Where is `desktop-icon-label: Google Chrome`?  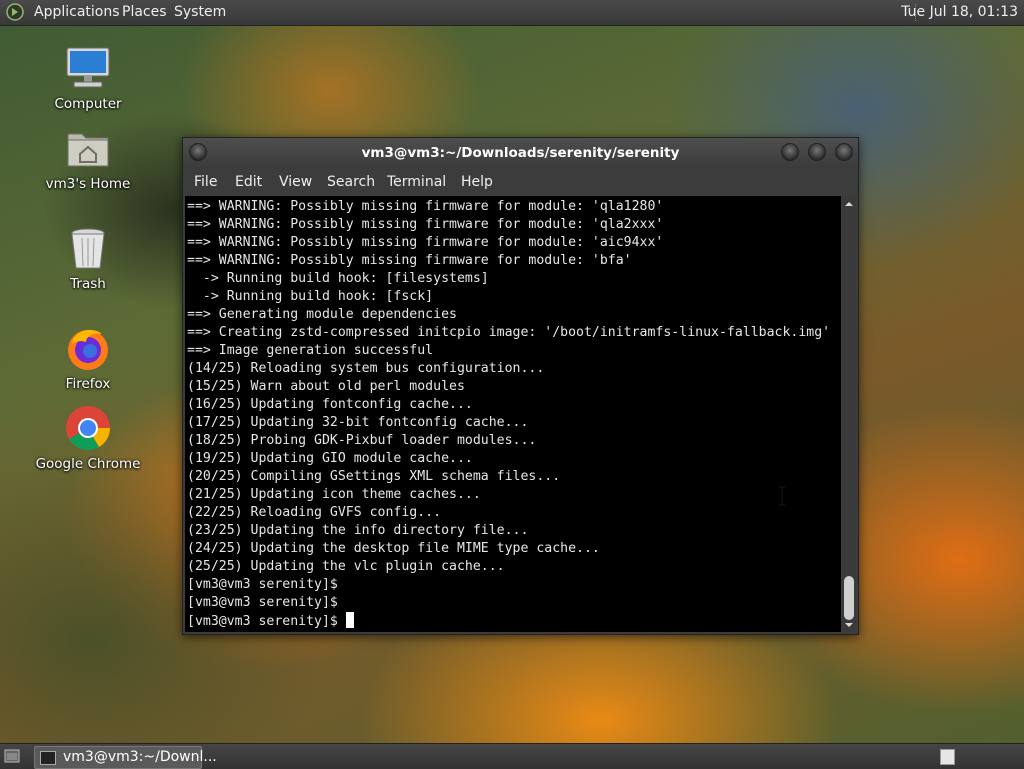
desktop-icon-label: Google Chrome is located at coordinates (88, 464).